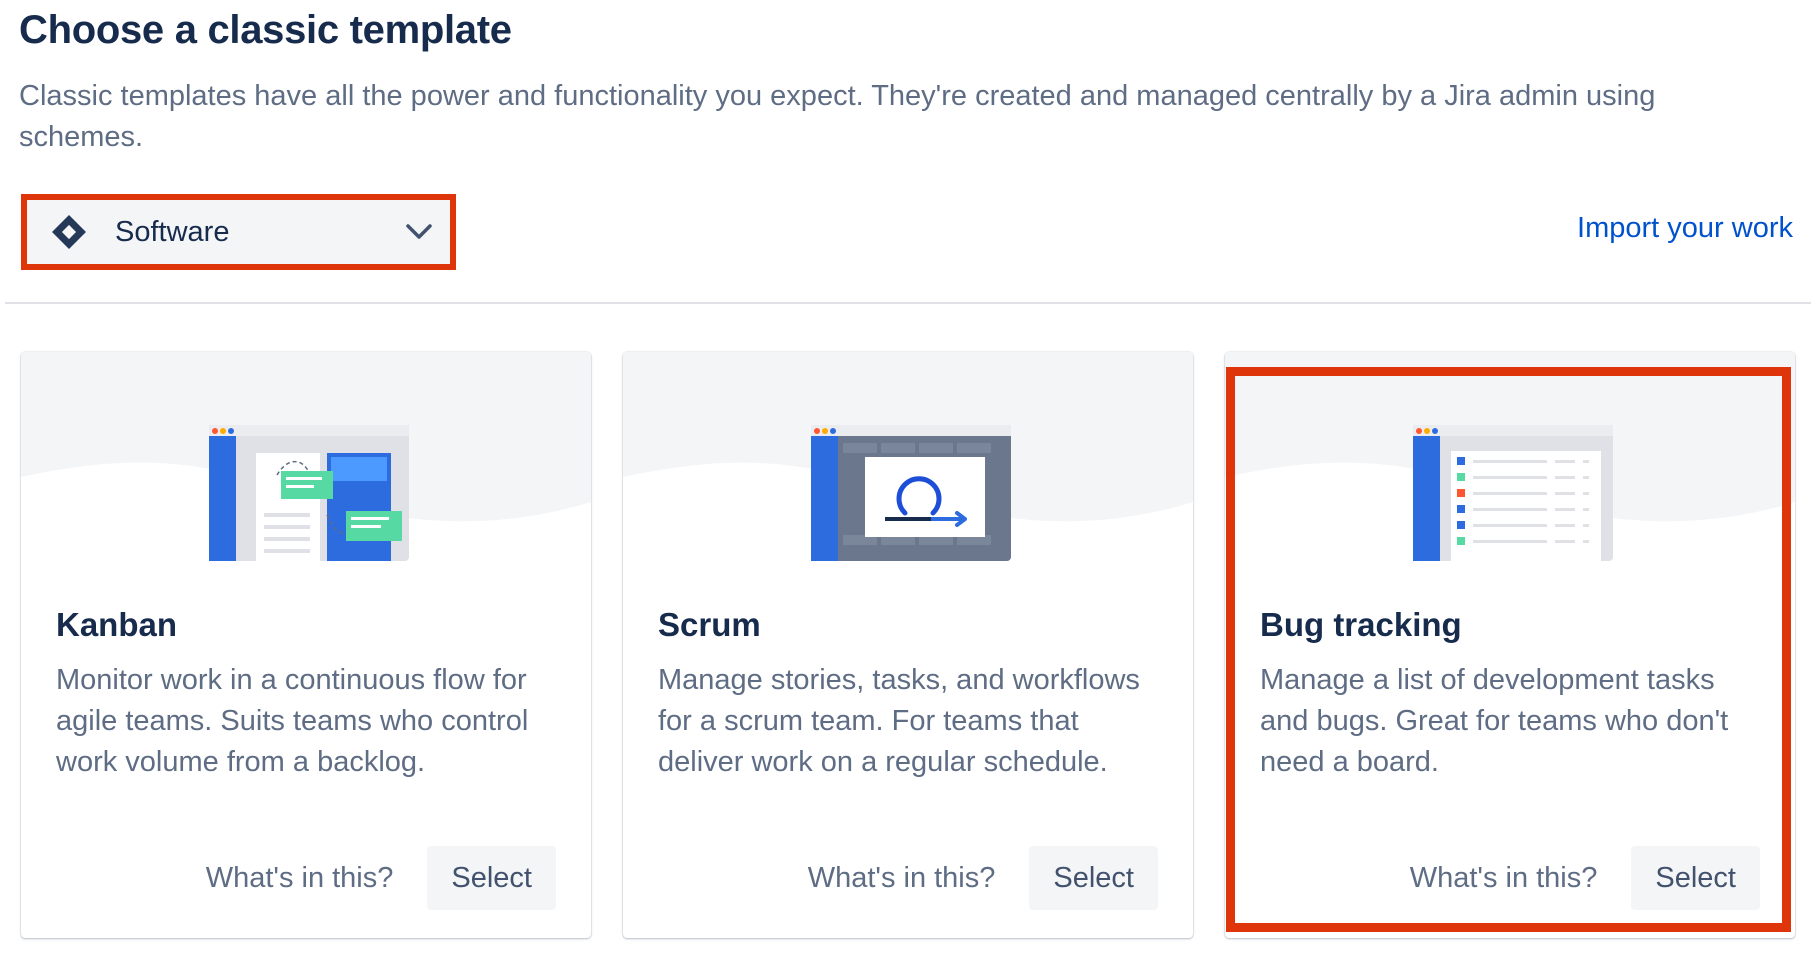 The height and width of the screenshot is (954, 1812). Describe the element at coordinates (709, 624) in the screenshot. I see `card-title: Scrum` at that location.